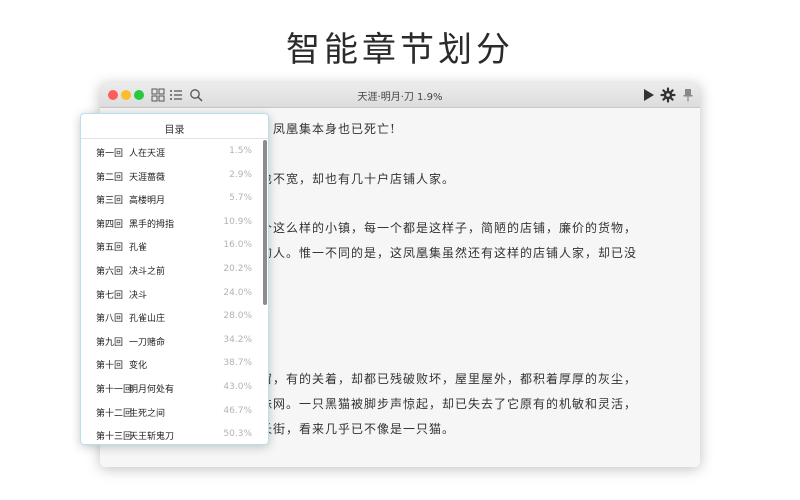 Image resolution: width=800 pixels, height=500 pixels. What do you see at coordinates (237, 292) in the screenshot?
I see `chapter-percent: 24.0%` at bounding box center [237, 292].